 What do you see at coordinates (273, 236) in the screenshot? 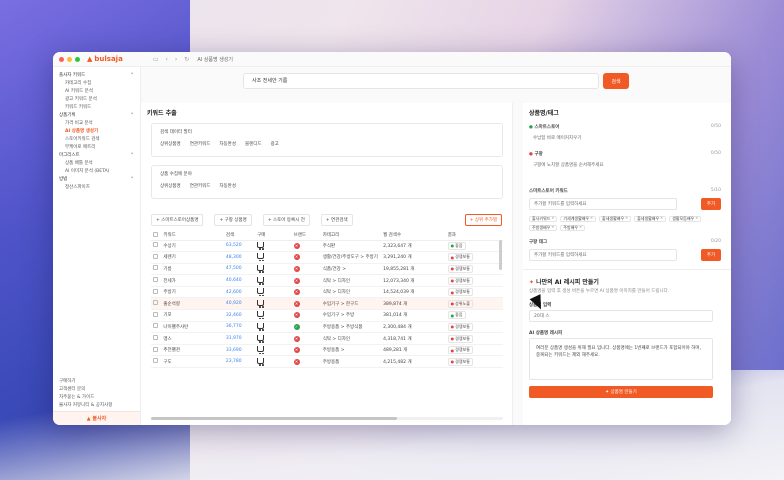
I see `column-header: 구매` at bounding box center [273, 236].